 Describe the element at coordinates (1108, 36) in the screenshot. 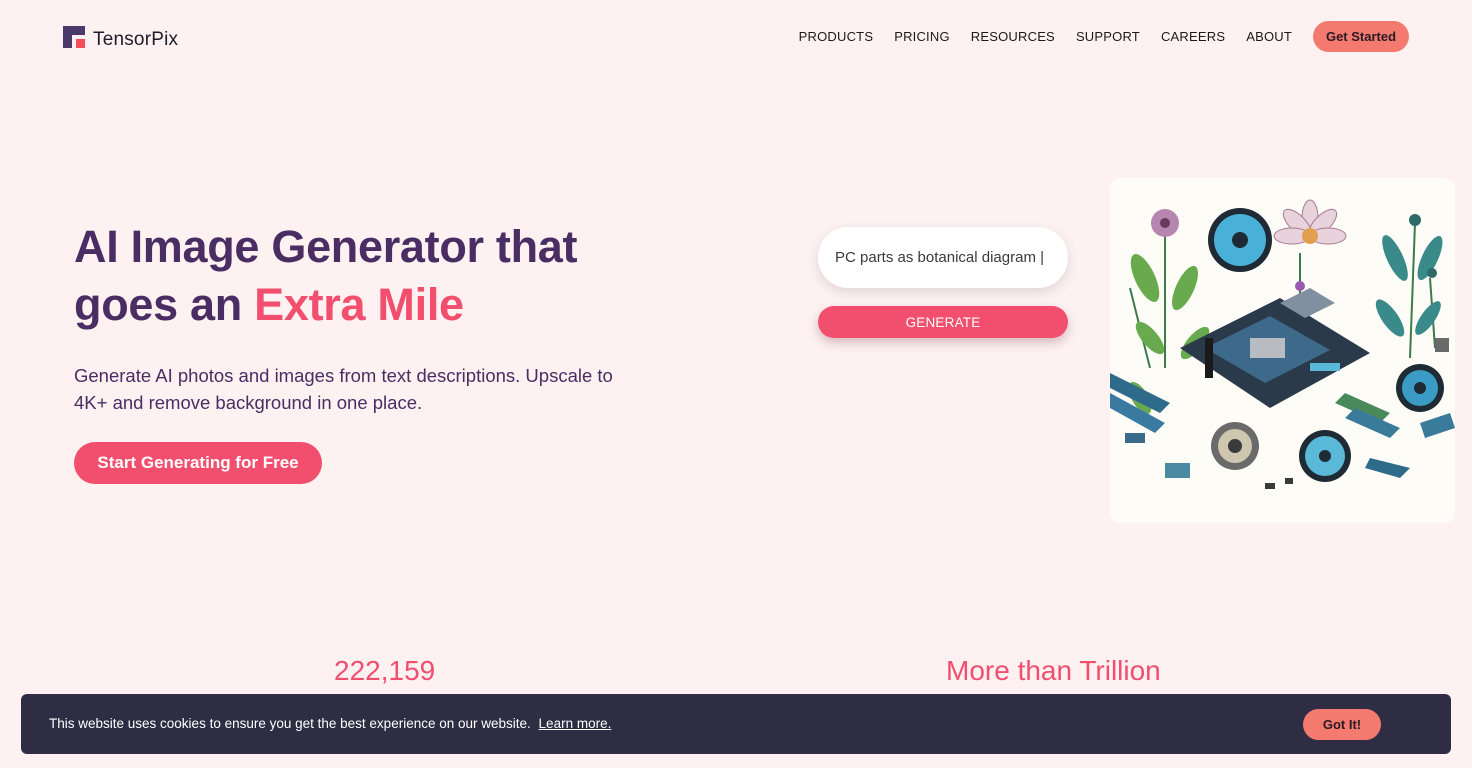

I see `nav-item-support: SUPPORT` at that location.